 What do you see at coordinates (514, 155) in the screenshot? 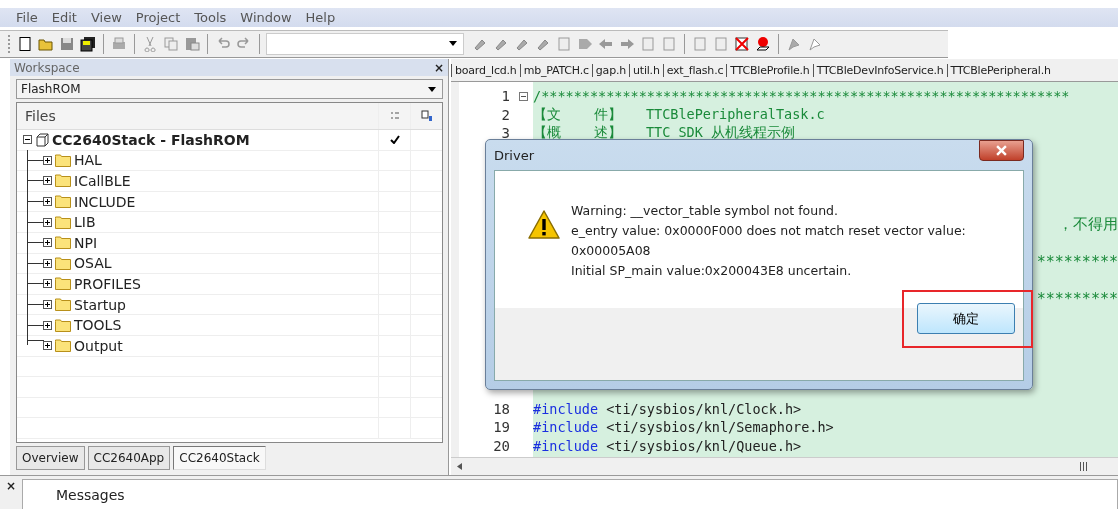
I see `dialog-title: Driver` at bounding box center [514, 155].